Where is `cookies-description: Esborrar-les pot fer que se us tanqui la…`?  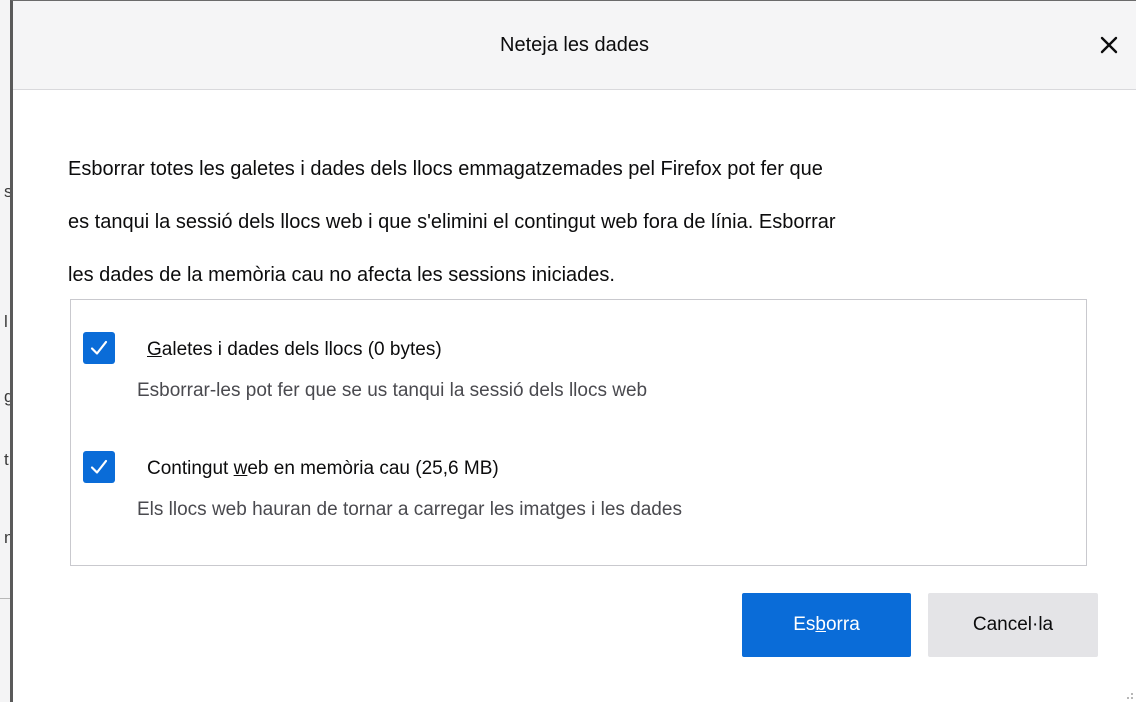 cookies-description: Esborrar-les pot fer que se us tanqui la… is located at coordinates (392, 390).